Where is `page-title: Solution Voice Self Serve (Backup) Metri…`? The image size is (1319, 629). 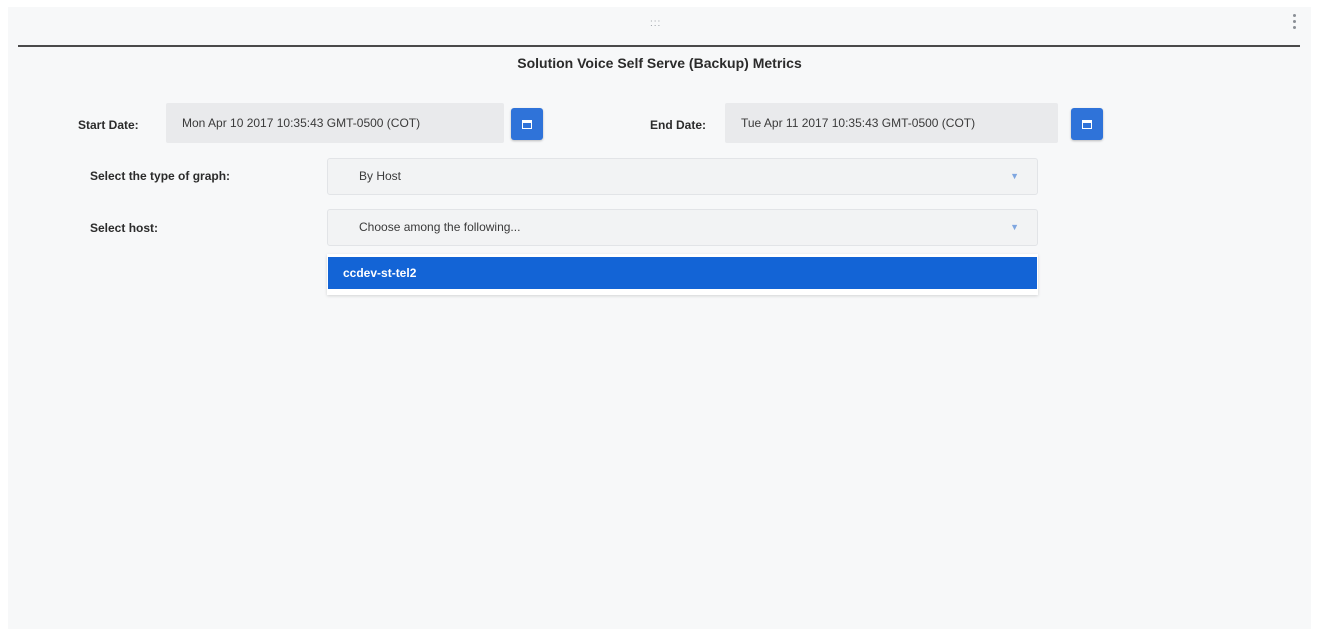
page-title: Solution Voice Self Serve (Backup) Metri… is located at coordinates (659, 63).